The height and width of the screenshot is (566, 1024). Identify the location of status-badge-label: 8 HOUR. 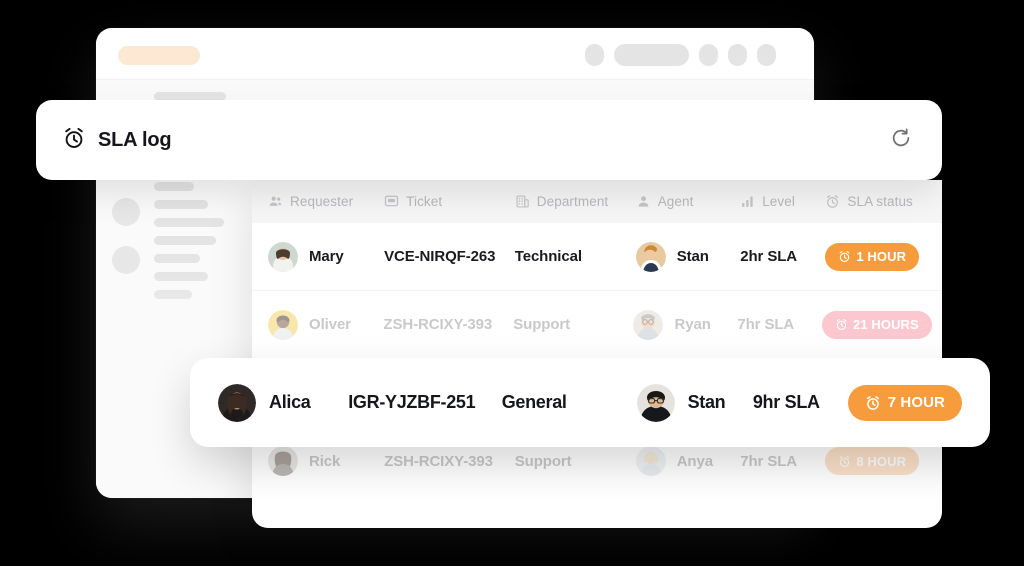
(881, 461).